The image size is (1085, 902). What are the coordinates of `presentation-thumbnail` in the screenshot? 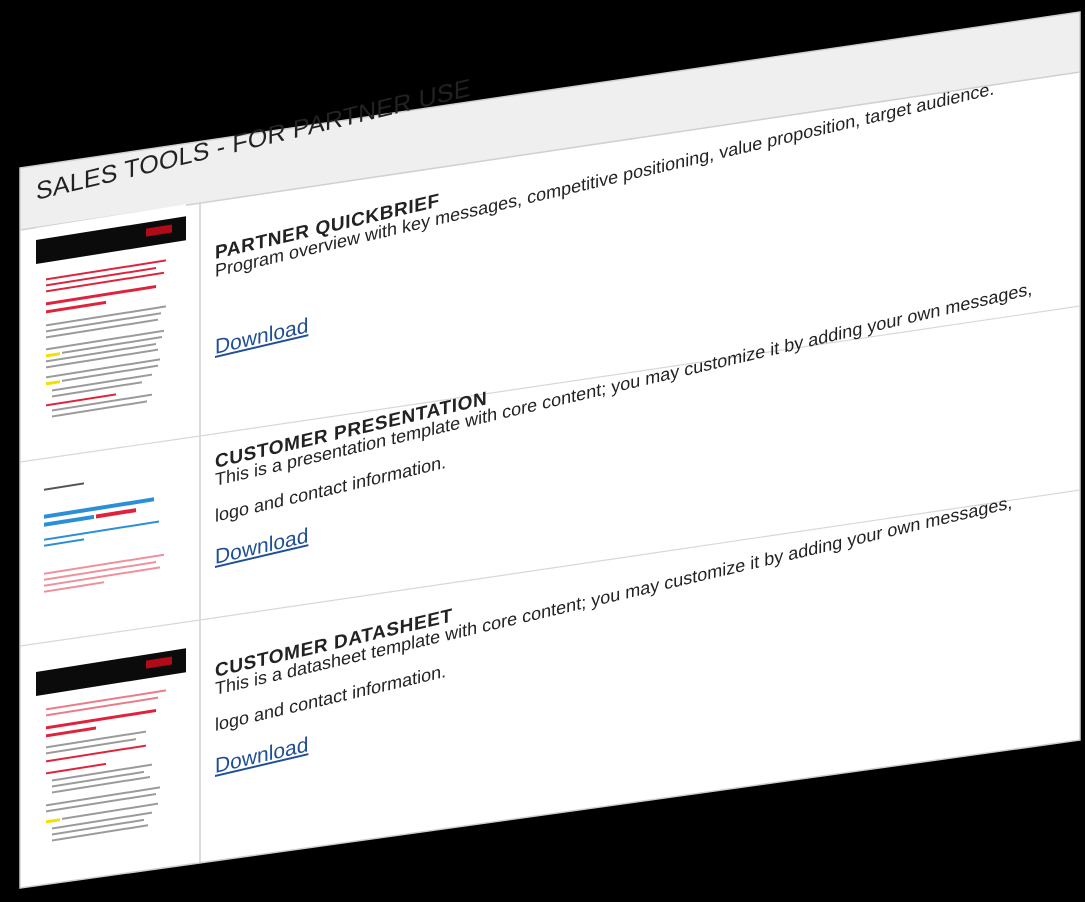 It's located at (111, 536).